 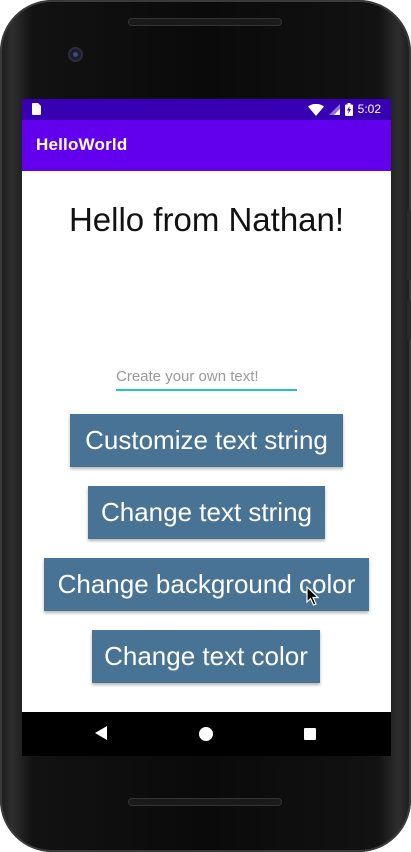 What do you see at coordinates (36, 109) in the screenshot?
I see `sim-card-icon` at bounding box center [36, 109].